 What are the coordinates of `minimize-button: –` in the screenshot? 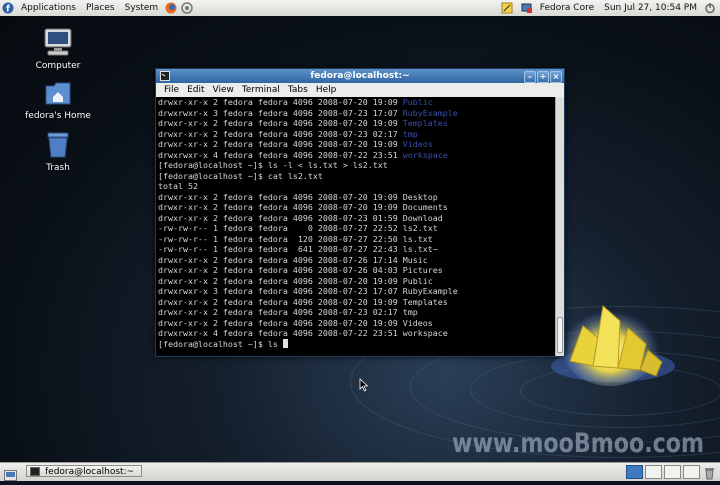 It's located at (530, 77).